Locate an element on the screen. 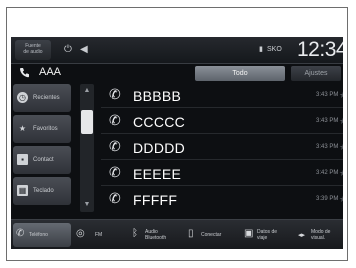  menu-item-label: Recientes is located at coordinates (46, 98).